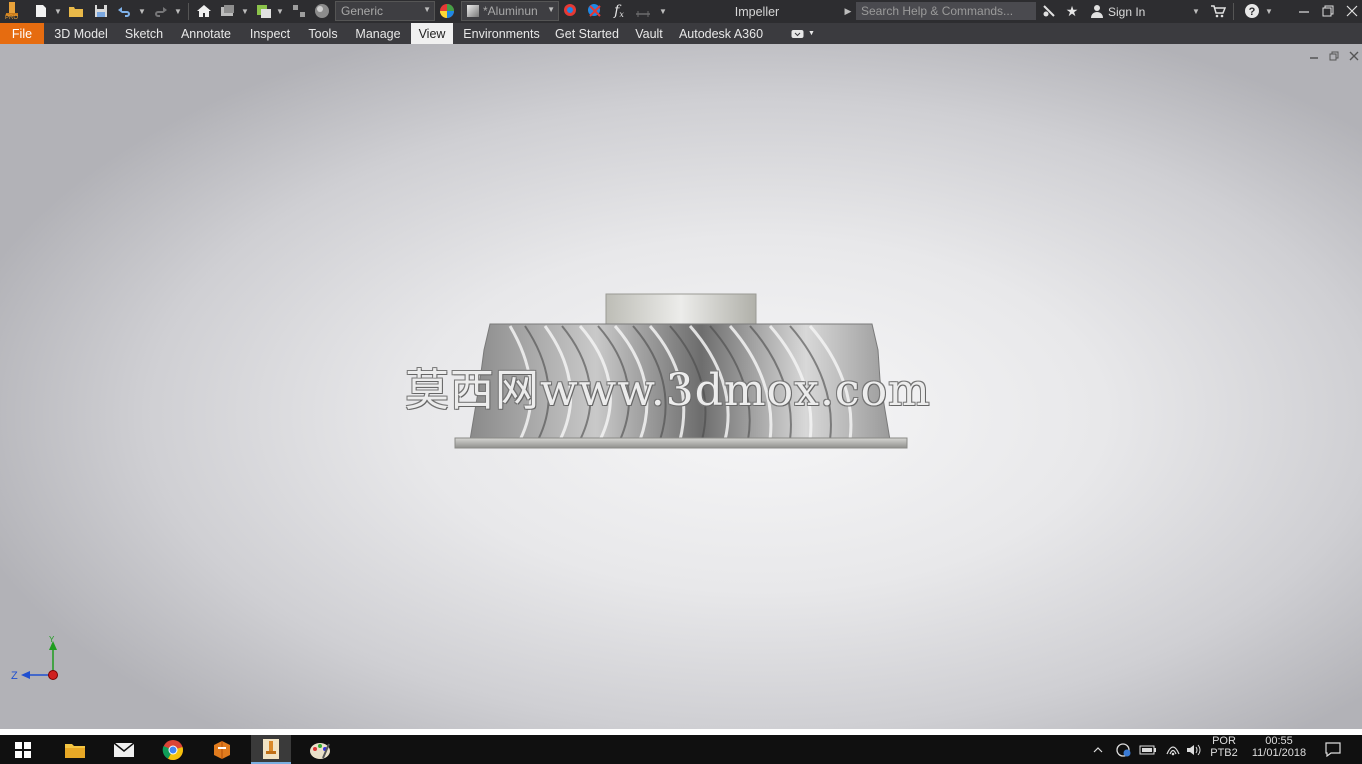 This screenshot has height=764, width=1362. What do you see at coordinates (1049, 11) in the screenshot?
I see `binoculars-icon` at bounding box center [1049, 11].